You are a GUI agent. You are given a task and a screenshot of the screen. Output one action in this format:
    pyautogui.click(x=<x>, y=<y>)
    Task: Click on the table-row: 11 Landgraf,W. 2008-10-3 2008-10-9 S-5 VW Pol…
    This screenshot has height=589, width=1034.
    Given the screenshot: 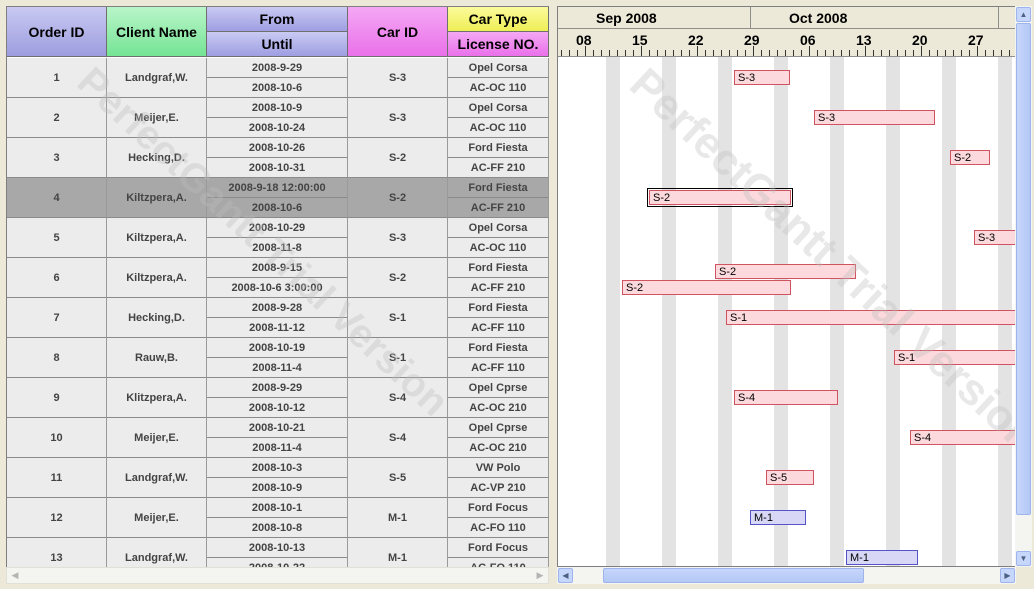 What is the action you would take?
    pyautogui.click(x=278, y=478)
    